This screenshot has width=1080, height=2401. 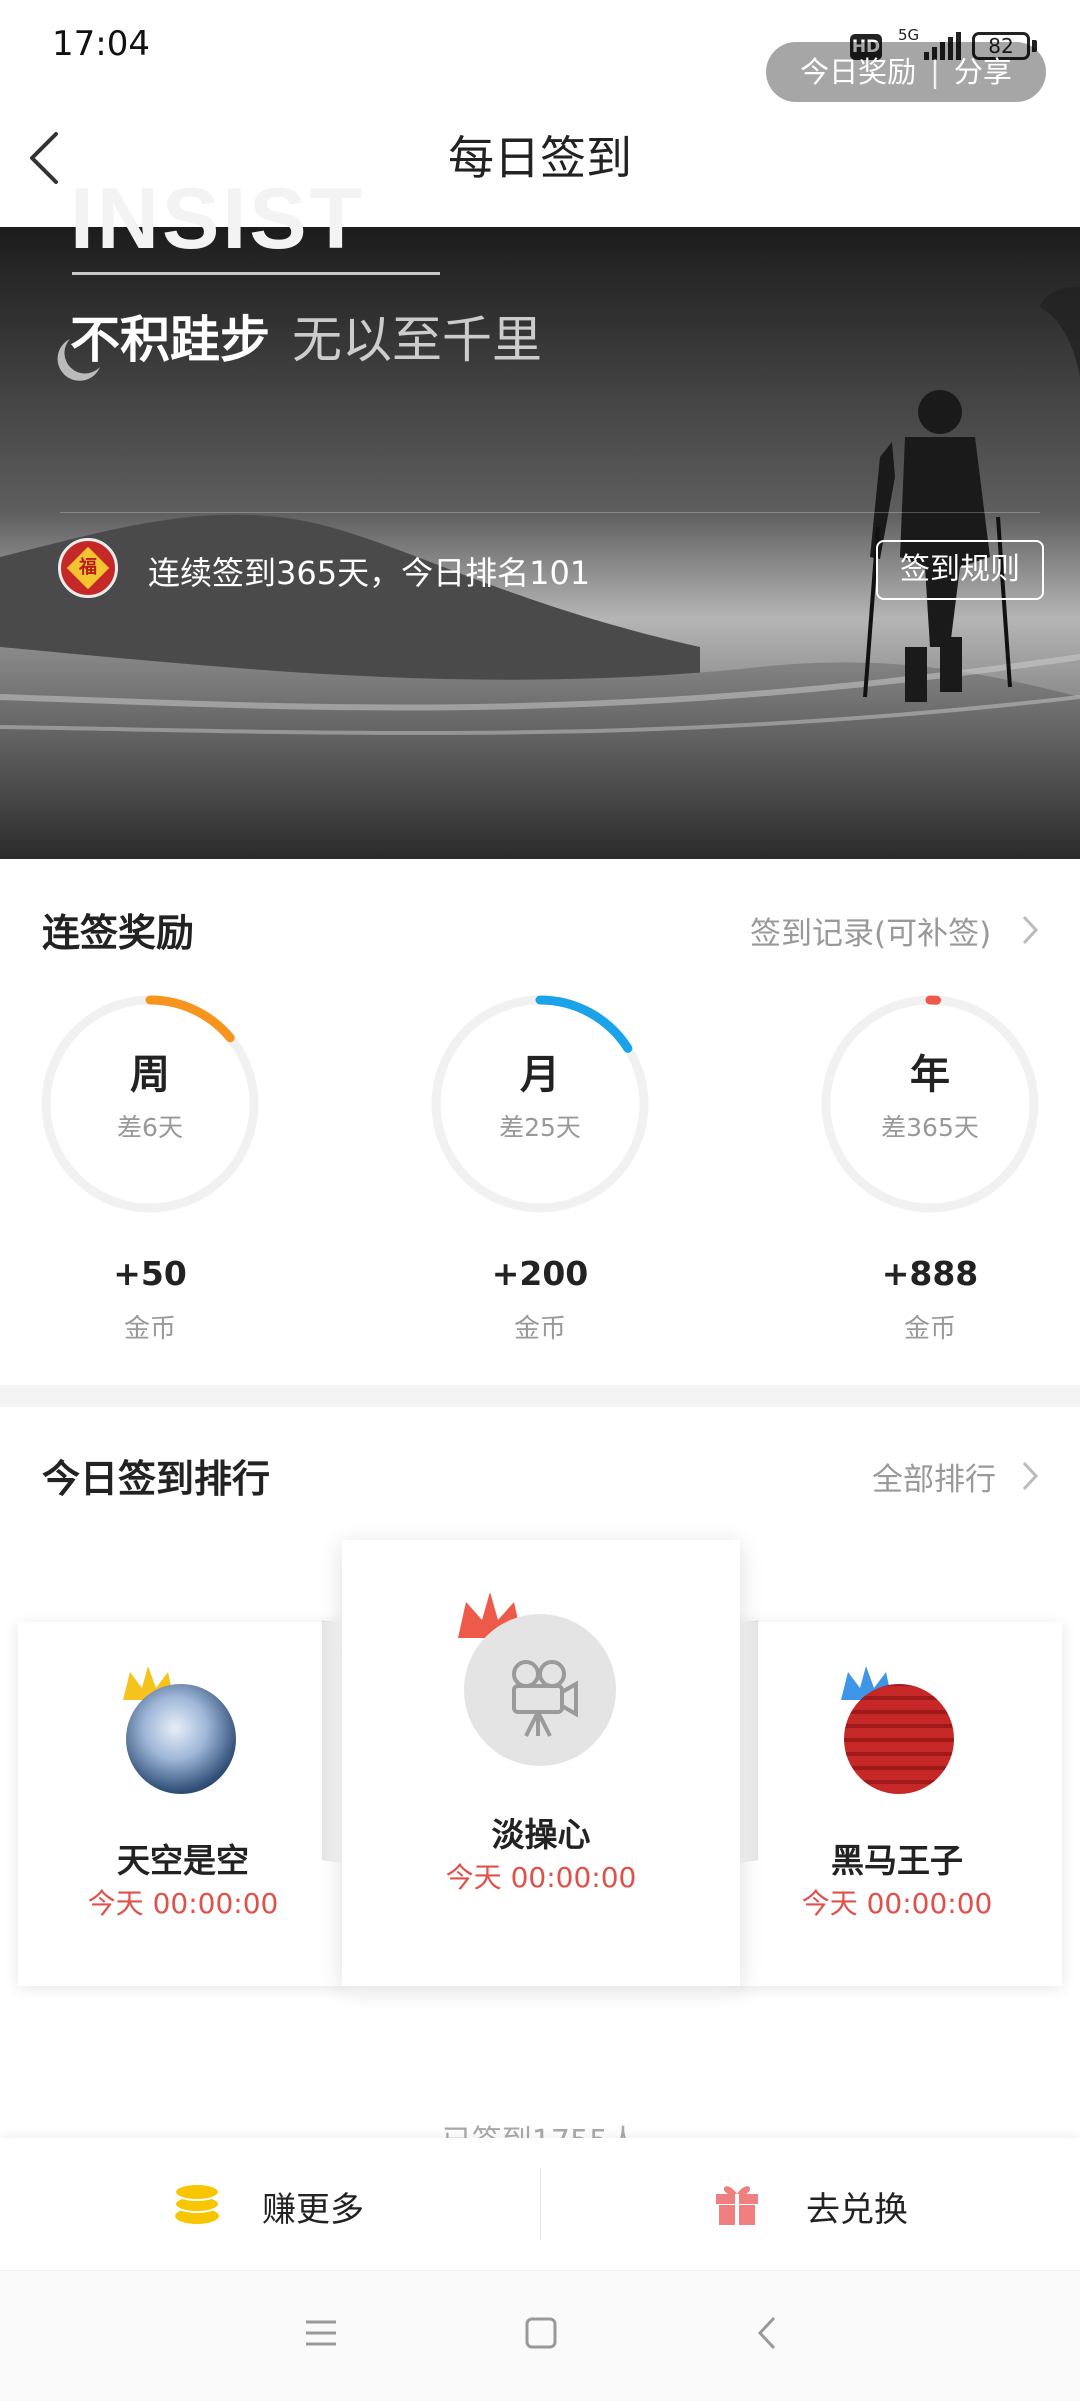 I want to click on fortune-badge-icon: 福, so click(x=88, y=568).